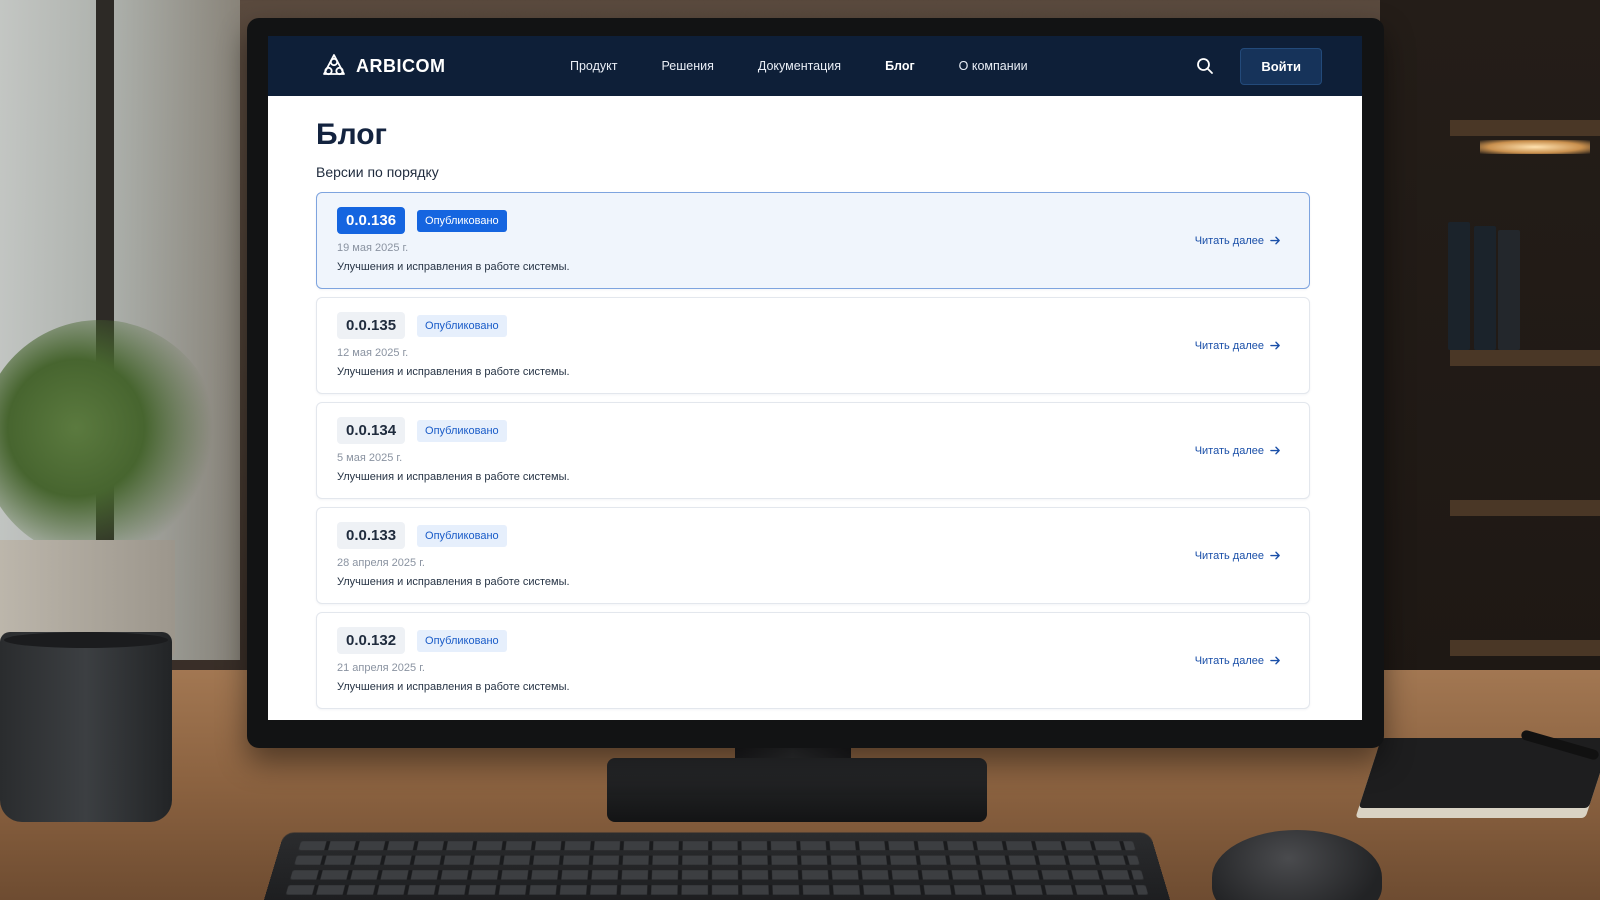 This screenshot has height=900, width=1600. I want to click on version-number: 0.0.132, so click(371, 640).